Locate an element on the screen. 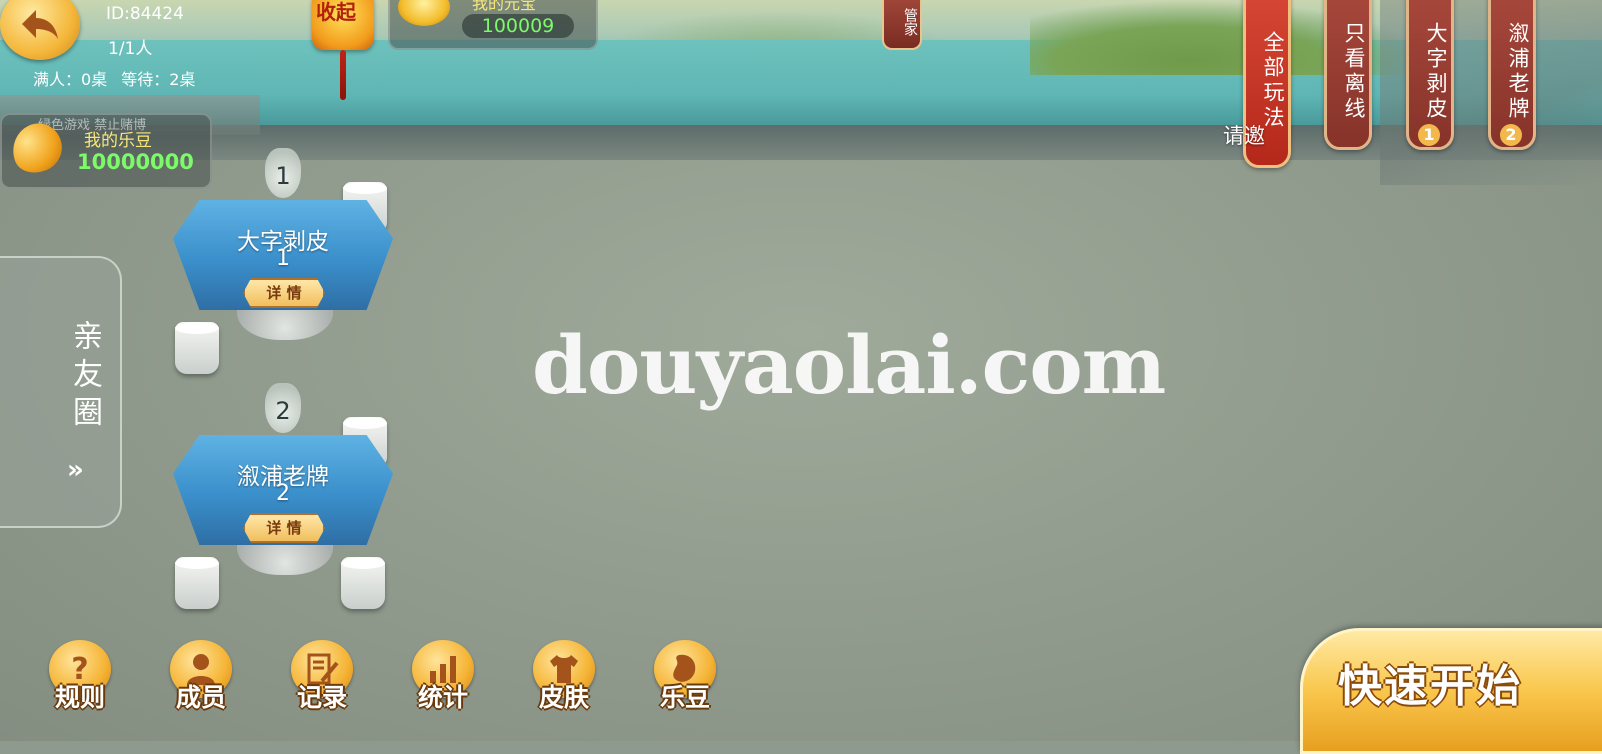 The image size is (1602, 754). table-status: 满人：0桌 等待：2桌 is located at coordinates (121, 78).